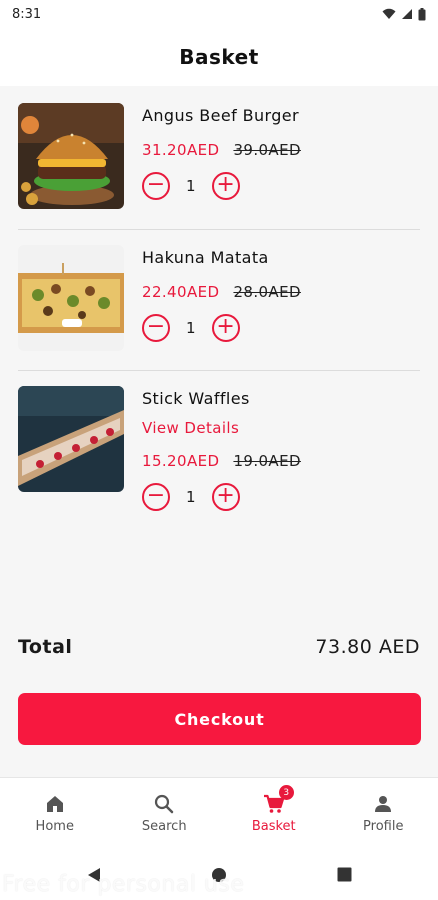 Image resolution: width=438 pixels, height=900 pixels. I want to click on total-label: Total, so click(45, 647).